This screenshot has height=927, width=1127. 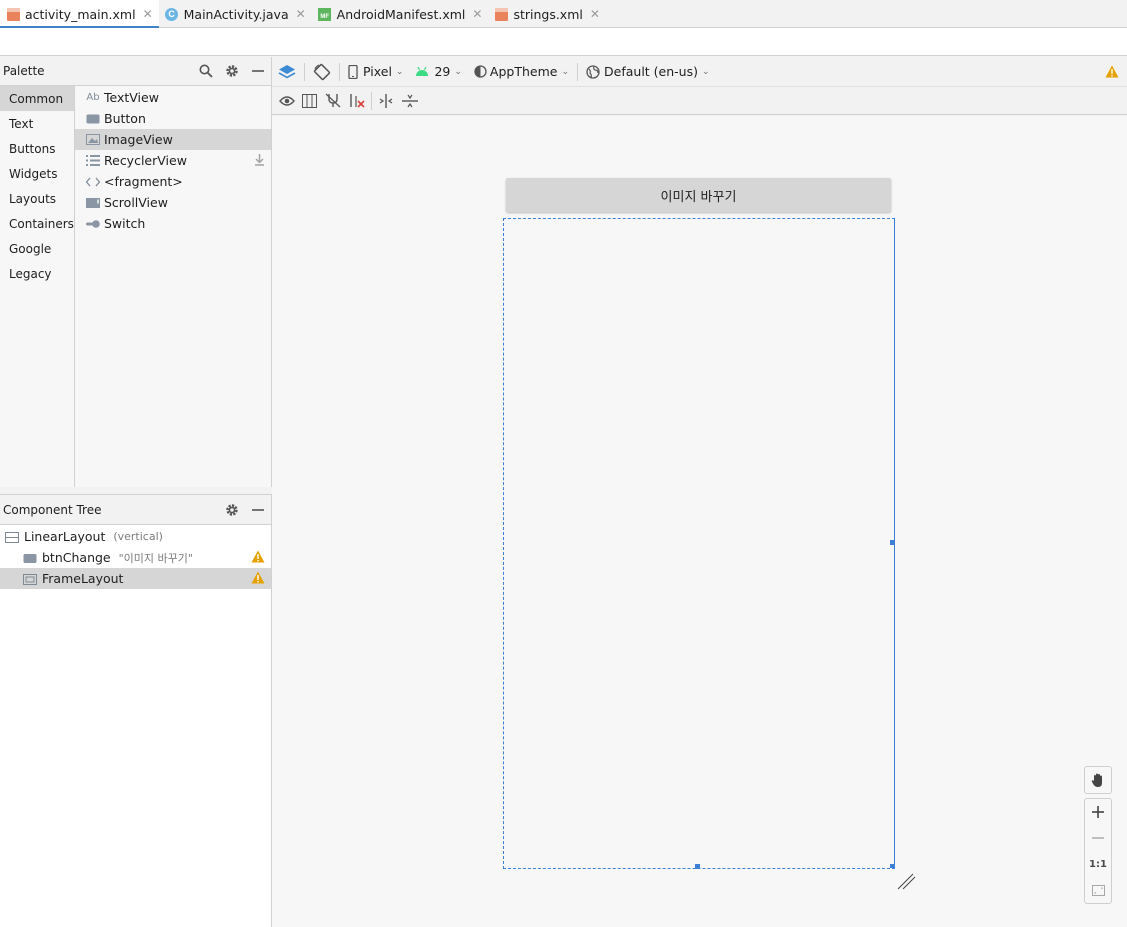 I want to click on device-resize-grip-icon, so click(x=907, y=881).